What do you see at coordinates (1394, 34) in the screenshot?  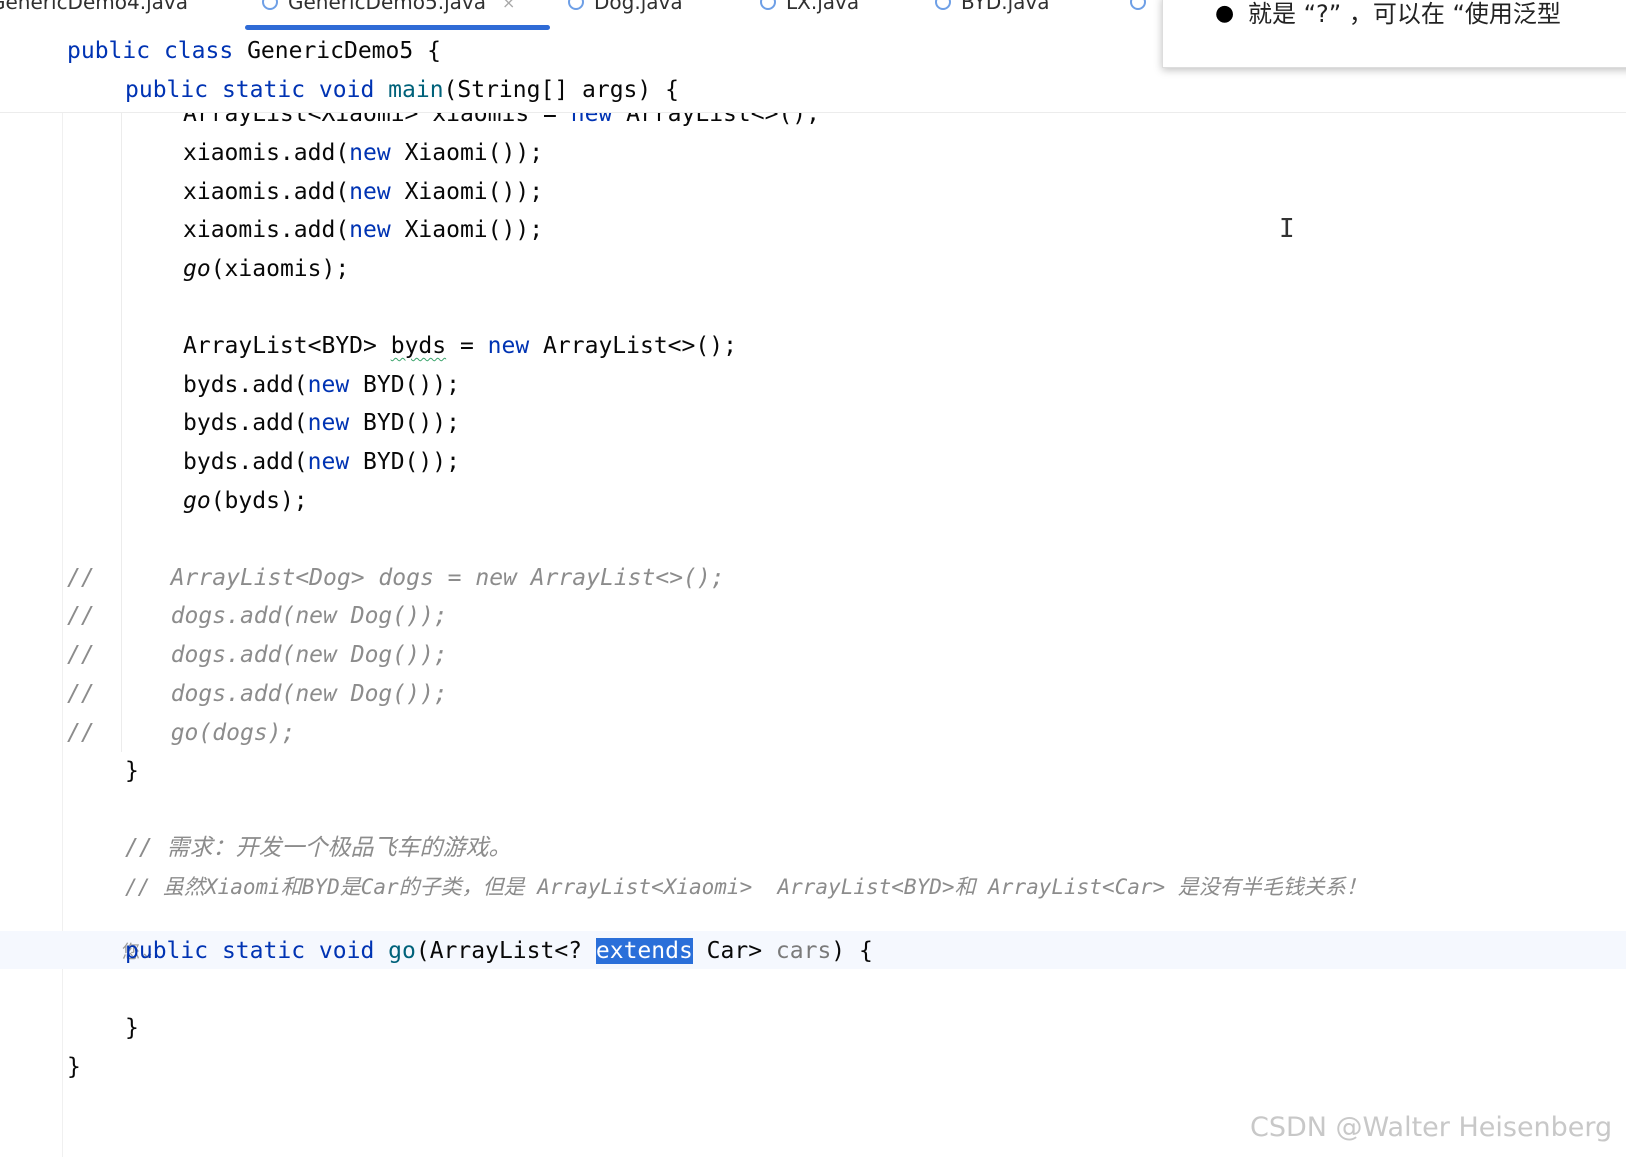 I see `annotation-popup: ● 就是 “?” ，可以在 “使用泛型` at bounding box center [1394, 34].